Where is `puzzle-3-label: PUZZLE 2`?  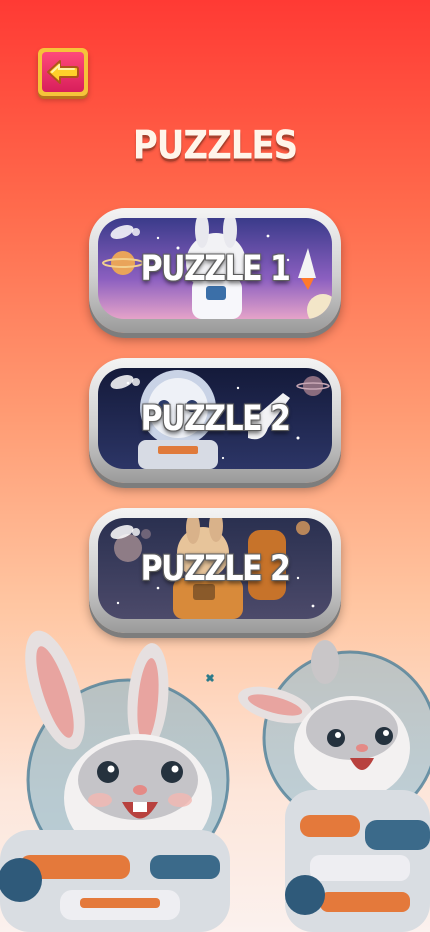 puzzle-3-label: PUZZLE 2 is located at coordinates (215, 568).